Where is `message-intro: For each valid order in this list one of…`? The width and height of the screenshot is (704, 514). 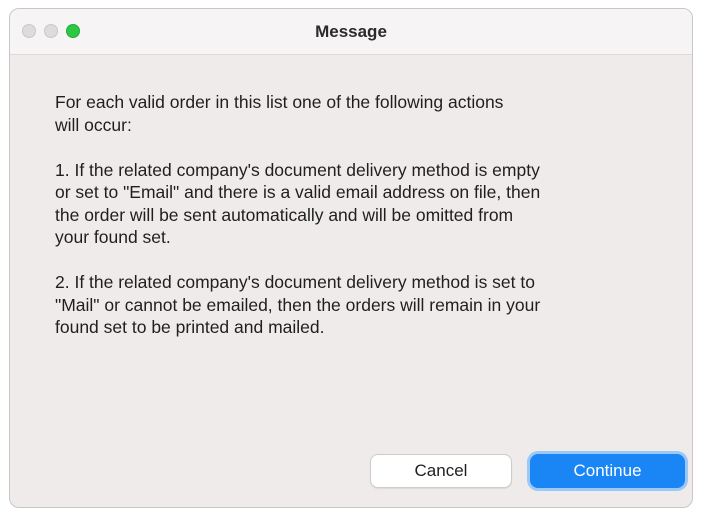
message-intro: For each valid order in this list one of… is located at coordinates (279, 113).